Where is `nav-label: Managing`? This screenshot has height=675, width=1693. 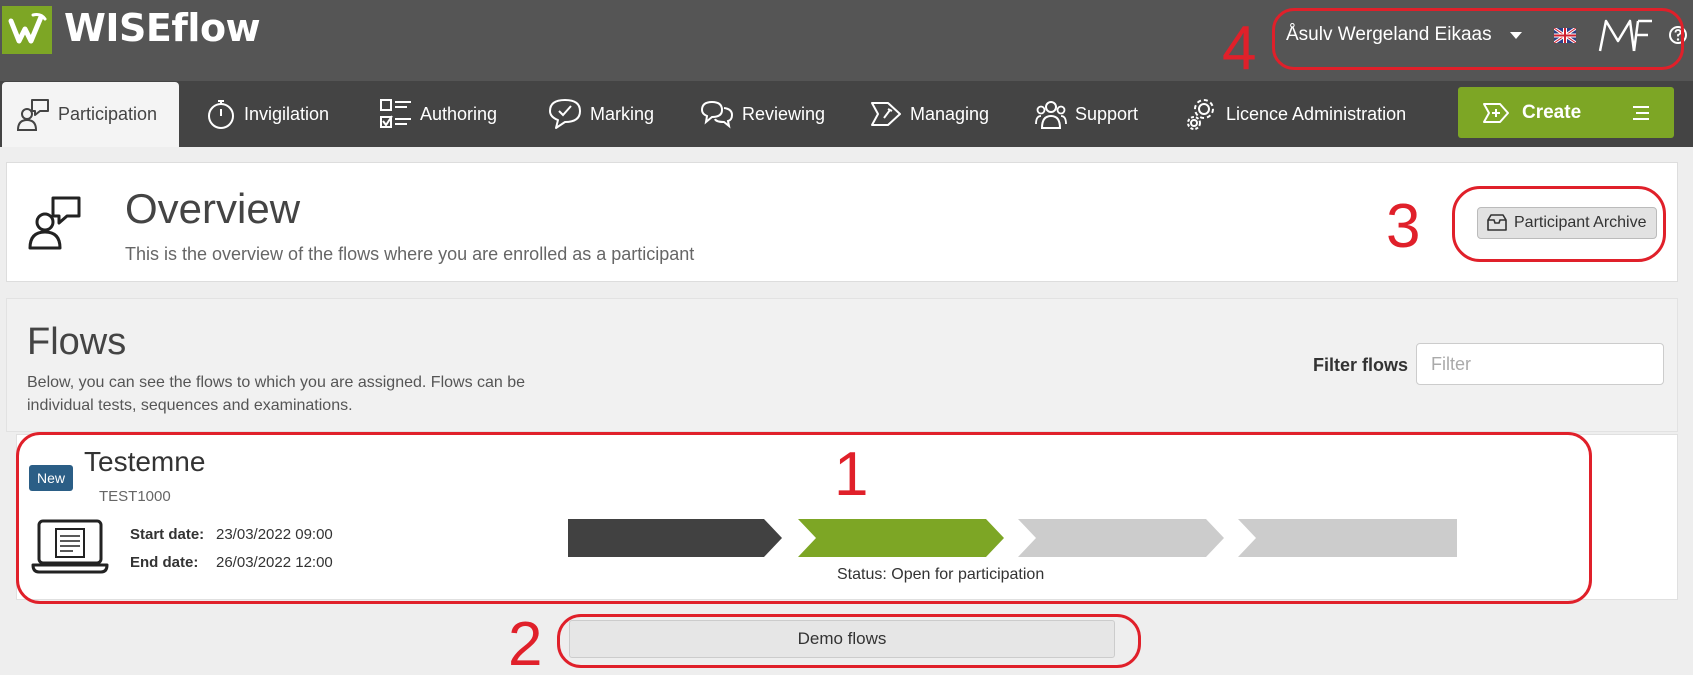 nav-label: Managing is located at coordinates (950, 113).